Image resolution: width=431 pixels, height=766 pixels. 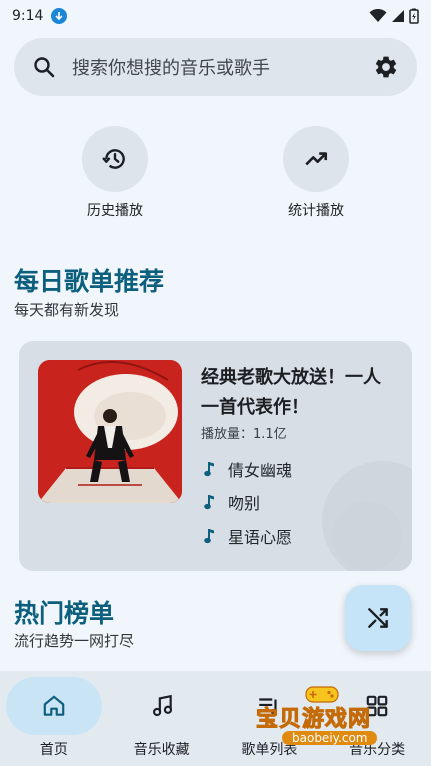 What do you see at coordinates (398, 16) in the screenshot?
I see `cellular-icon` at bounding box center [398, 16].